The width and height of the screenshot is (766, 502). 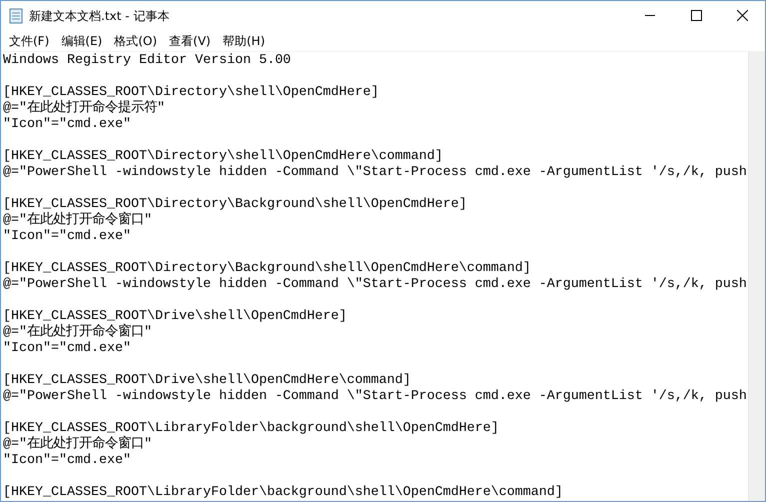 I want to click on text-line: [HKEY_CLASSES_ROOT\Directory\shell\OpenCmdHere], so click(x=191, y=92).